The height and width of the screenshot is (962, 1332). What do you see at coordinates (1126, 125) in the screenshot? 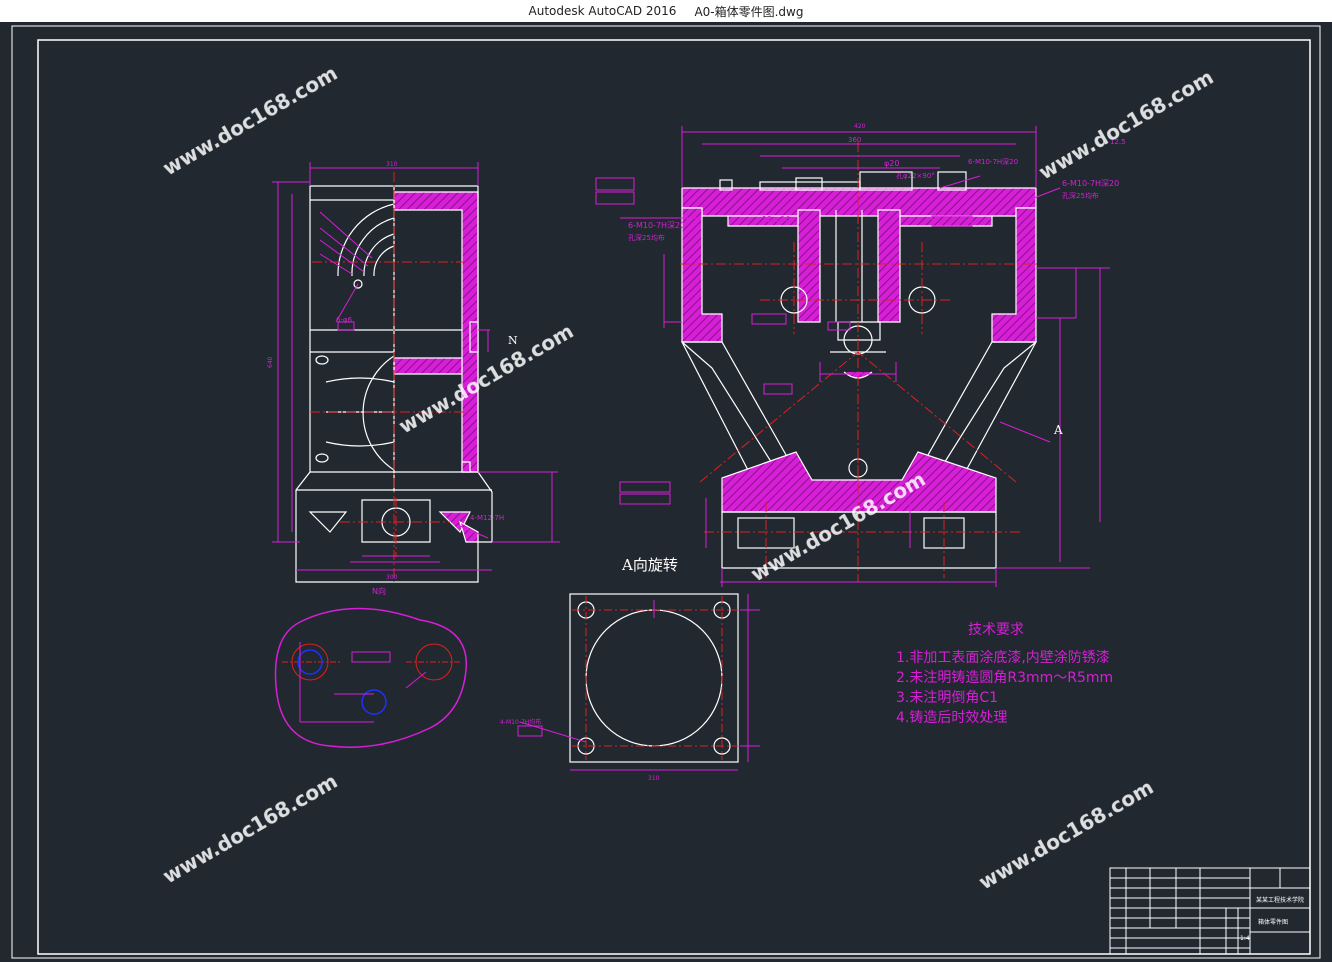
I see `watermark-2: www.doc168.com` at bounding box center [1126, 125].